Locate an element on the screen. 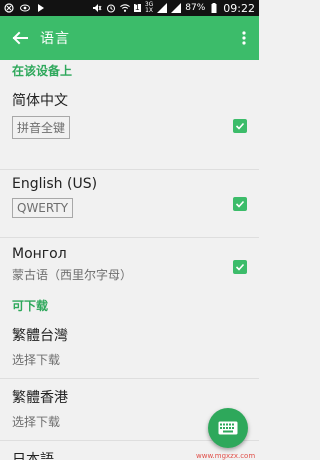  eye-icon is located at coordinates (25, 8).